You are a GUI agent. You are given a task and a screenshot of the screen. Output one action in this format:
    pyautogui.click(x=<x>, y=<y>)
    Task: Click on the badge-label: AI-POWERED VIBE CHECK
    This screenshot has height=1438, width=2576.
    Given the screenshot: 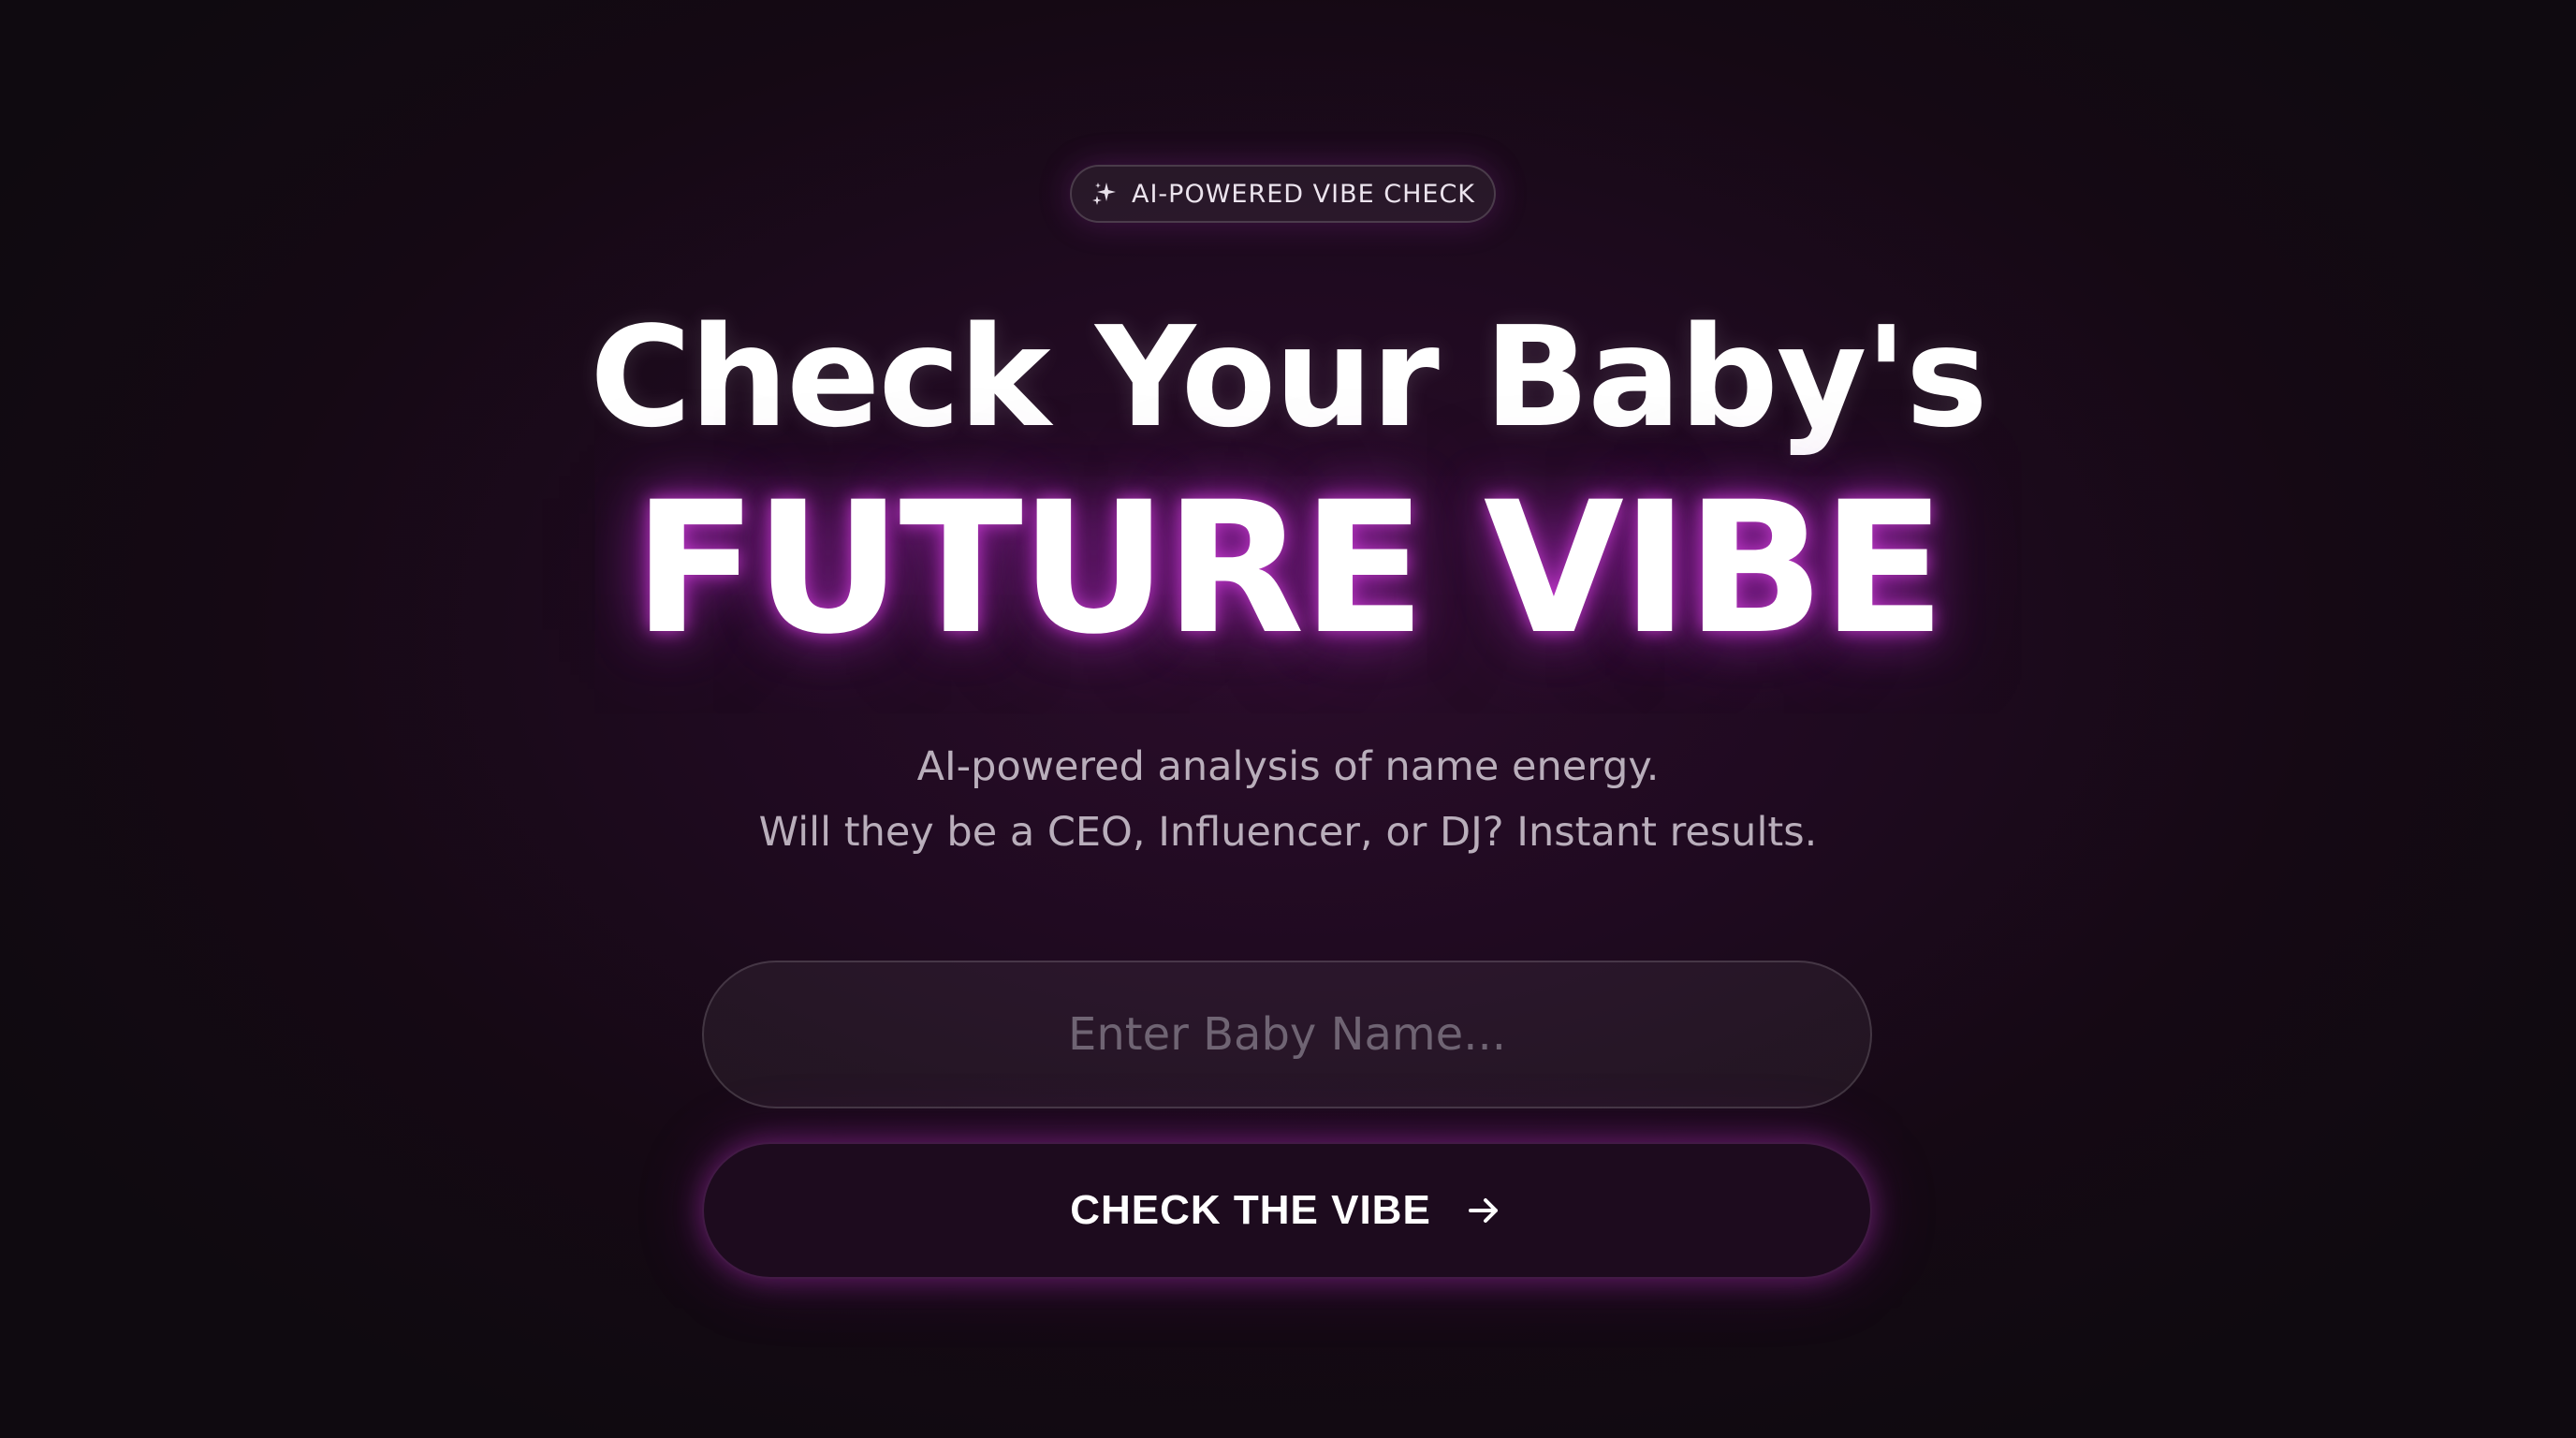 What is the action you would take?
    pyautogui.click(x=1303, y=194)
    